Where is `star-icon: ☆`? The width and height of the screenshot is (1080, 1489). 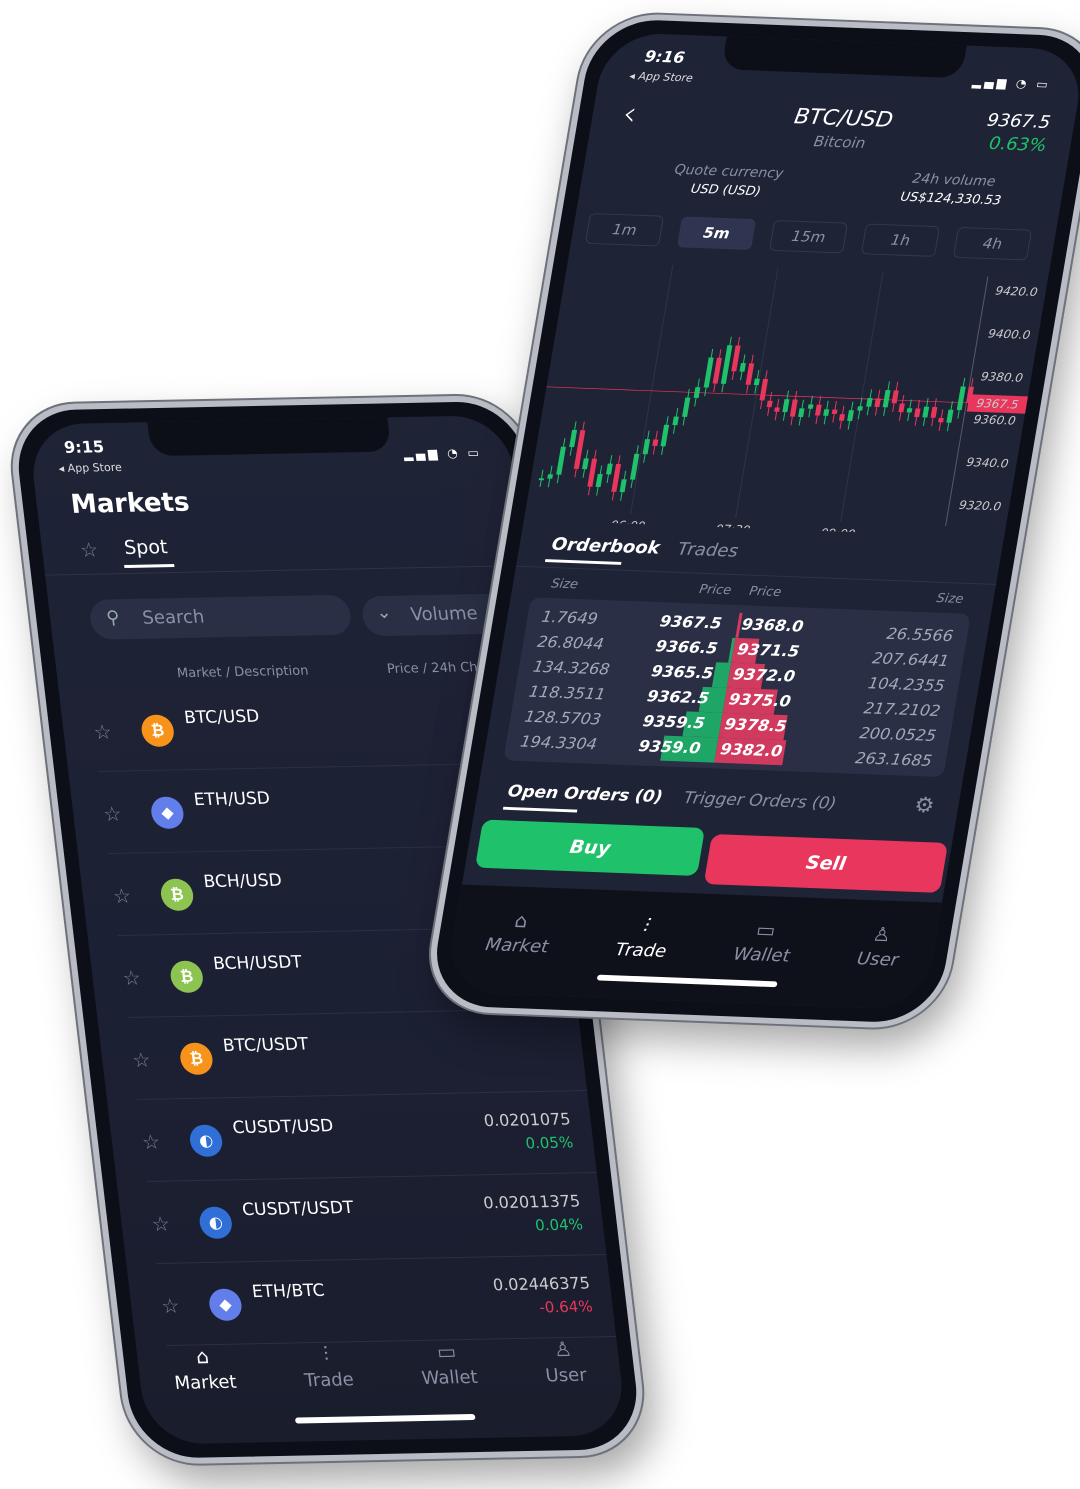 star-icon: ☆ is located at coordinates (89, 549).